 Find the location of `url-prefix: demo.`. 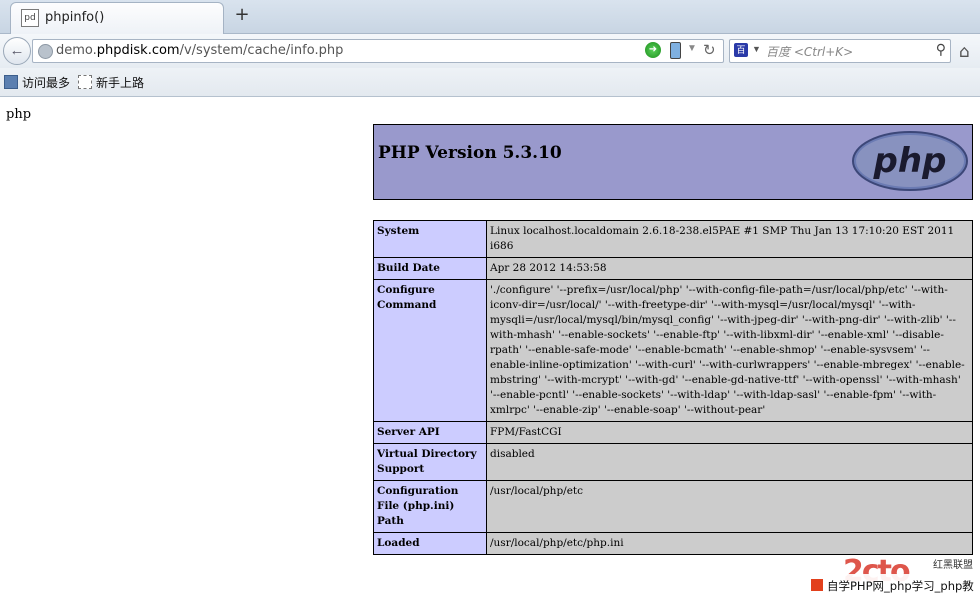

url-prefix: demo. is located at coordinates (76, 50).